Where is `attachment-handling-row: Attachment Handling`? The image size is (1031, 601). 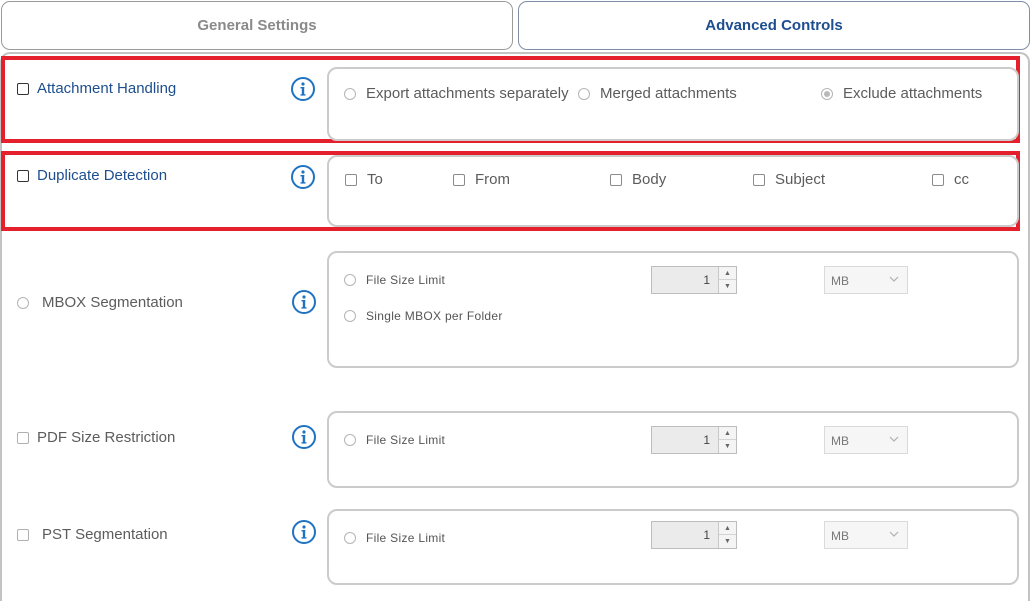
attachment-handling-row: Attachment Handling is located at coordinates (96, 88).